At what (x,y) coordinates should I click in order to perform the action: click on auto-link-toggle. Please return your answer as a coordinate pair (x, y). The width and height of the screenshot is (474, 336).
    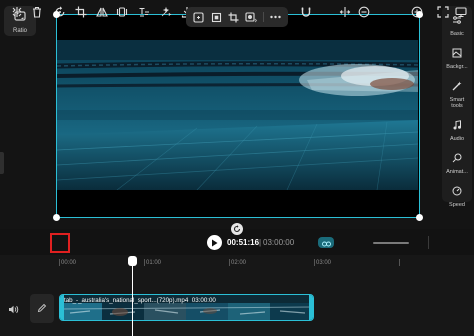
    Looking at the image, I should click on (326, 242).